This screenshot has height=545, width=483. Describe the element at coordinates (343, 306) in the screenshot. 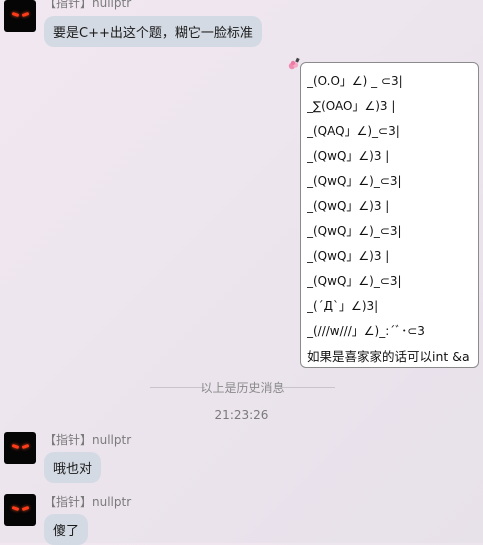

I see `card-line: _(´Д`」∠)3|` at that location.